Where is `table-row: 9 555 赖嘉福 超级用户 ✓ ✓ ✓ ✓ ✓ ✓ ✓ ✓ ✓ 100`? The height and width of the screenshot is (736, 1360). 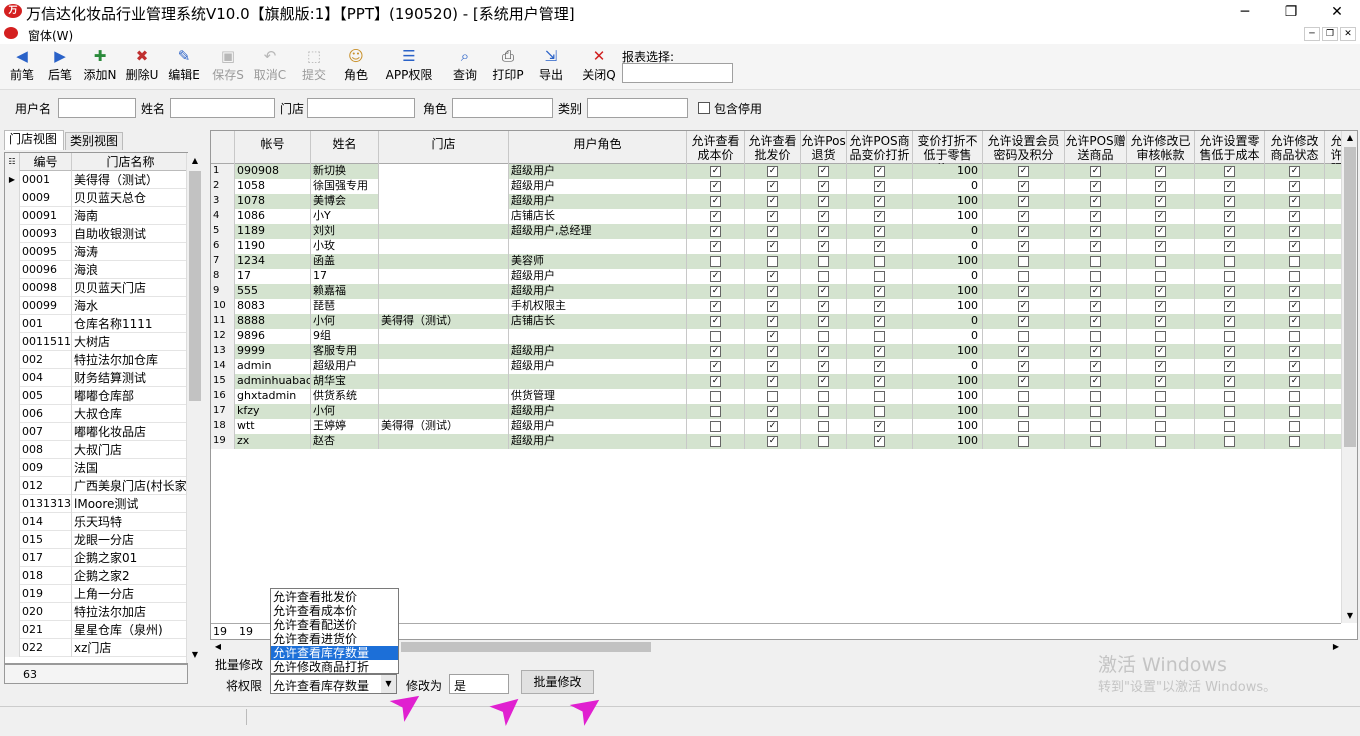 table-row: 9 555 赖嘉福 超级用户 ✓ ✓ ✓ ✓ ✓ ✓ ✓ ✓ ✓ 100 is located at coordinates (784, 291).